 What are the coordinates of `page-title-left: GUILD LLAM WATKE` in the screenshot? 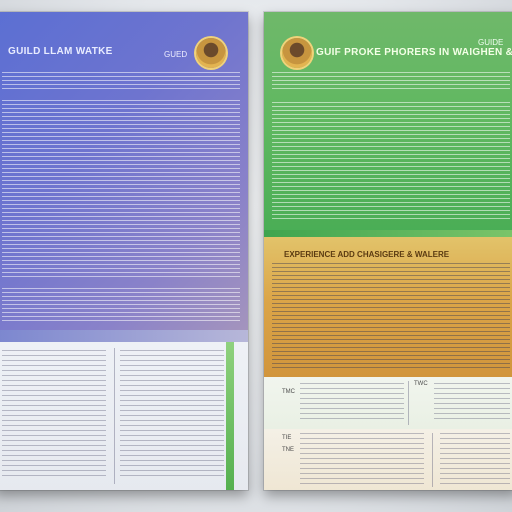 It's located at (60, 51).